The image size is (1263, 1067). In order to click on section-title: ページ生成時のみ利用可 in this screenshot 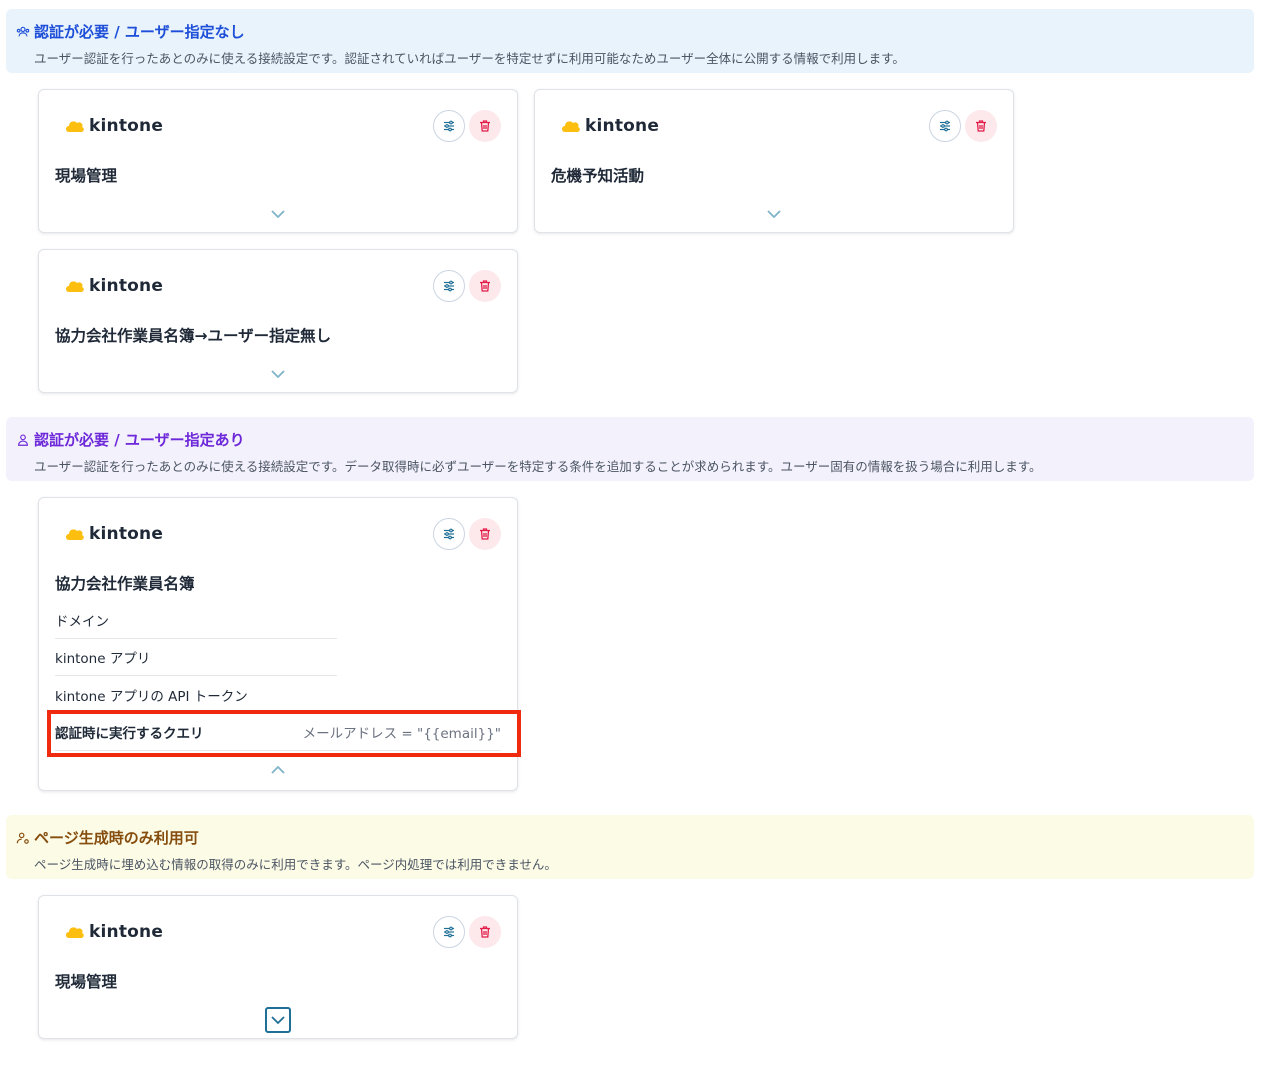, I will do `click(107, 837)`.